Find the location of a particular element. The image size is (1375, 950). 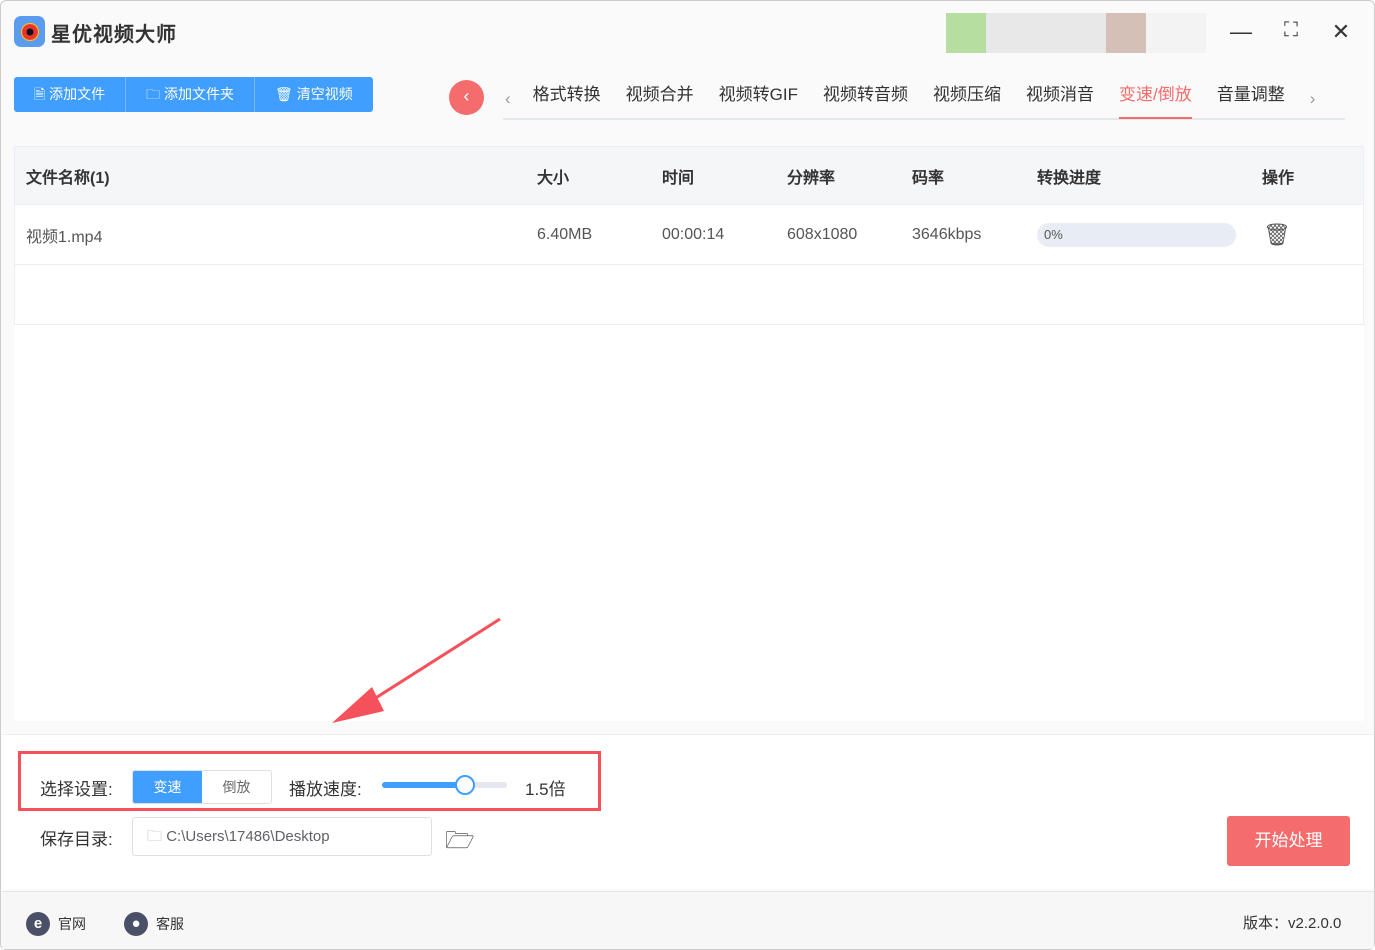

header-bitrate: 码率 is located at coordinates (928, 178).